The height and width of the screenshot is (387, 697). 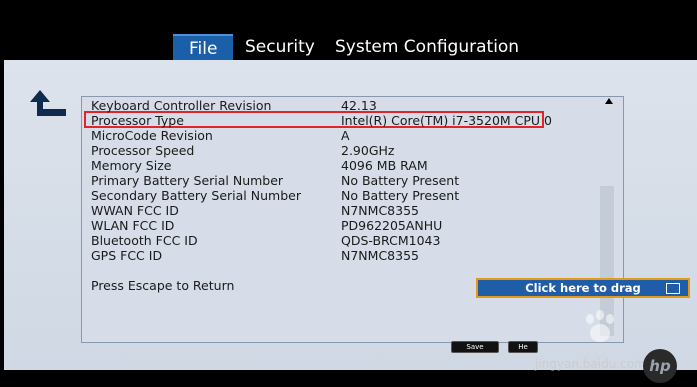 I want to click on info-row: WLAN FCC ID PD962205ANHU, so click(x=266, y=225).